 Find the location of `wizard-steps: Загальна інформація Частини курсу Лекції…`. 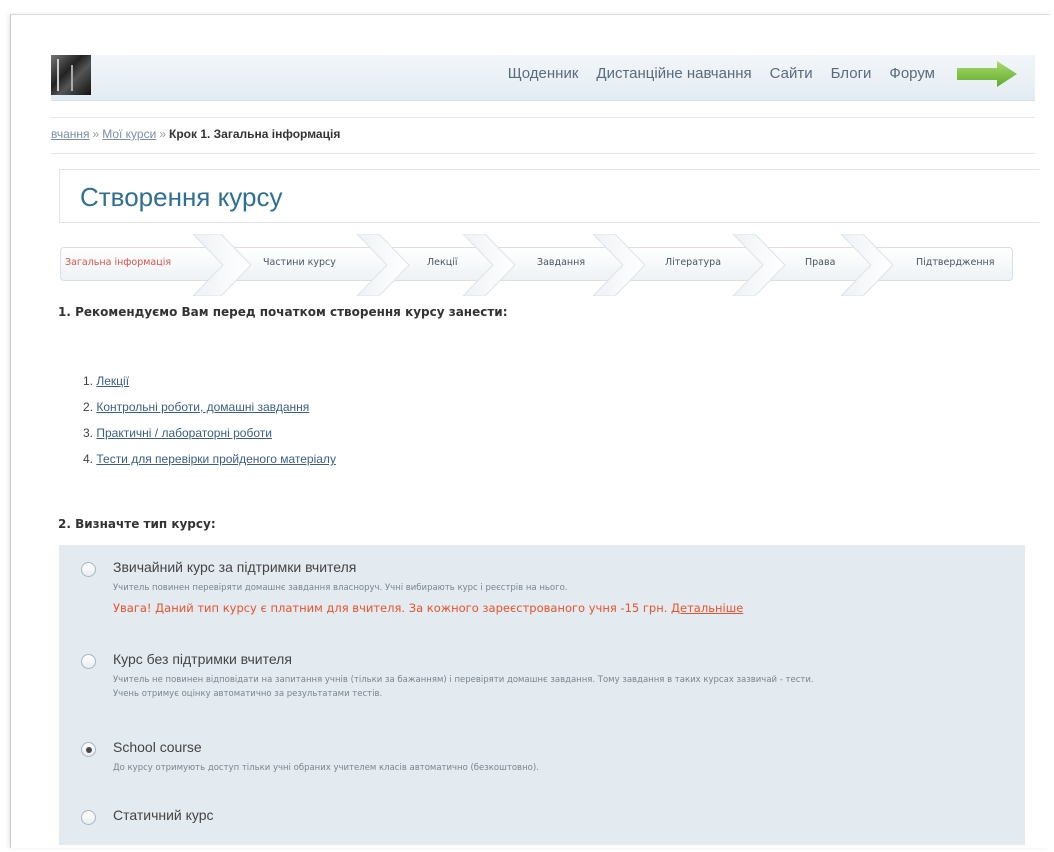

wizard-steps: Загальна інформація Частини курсу Лекції… is located at coordinates (536, 265).